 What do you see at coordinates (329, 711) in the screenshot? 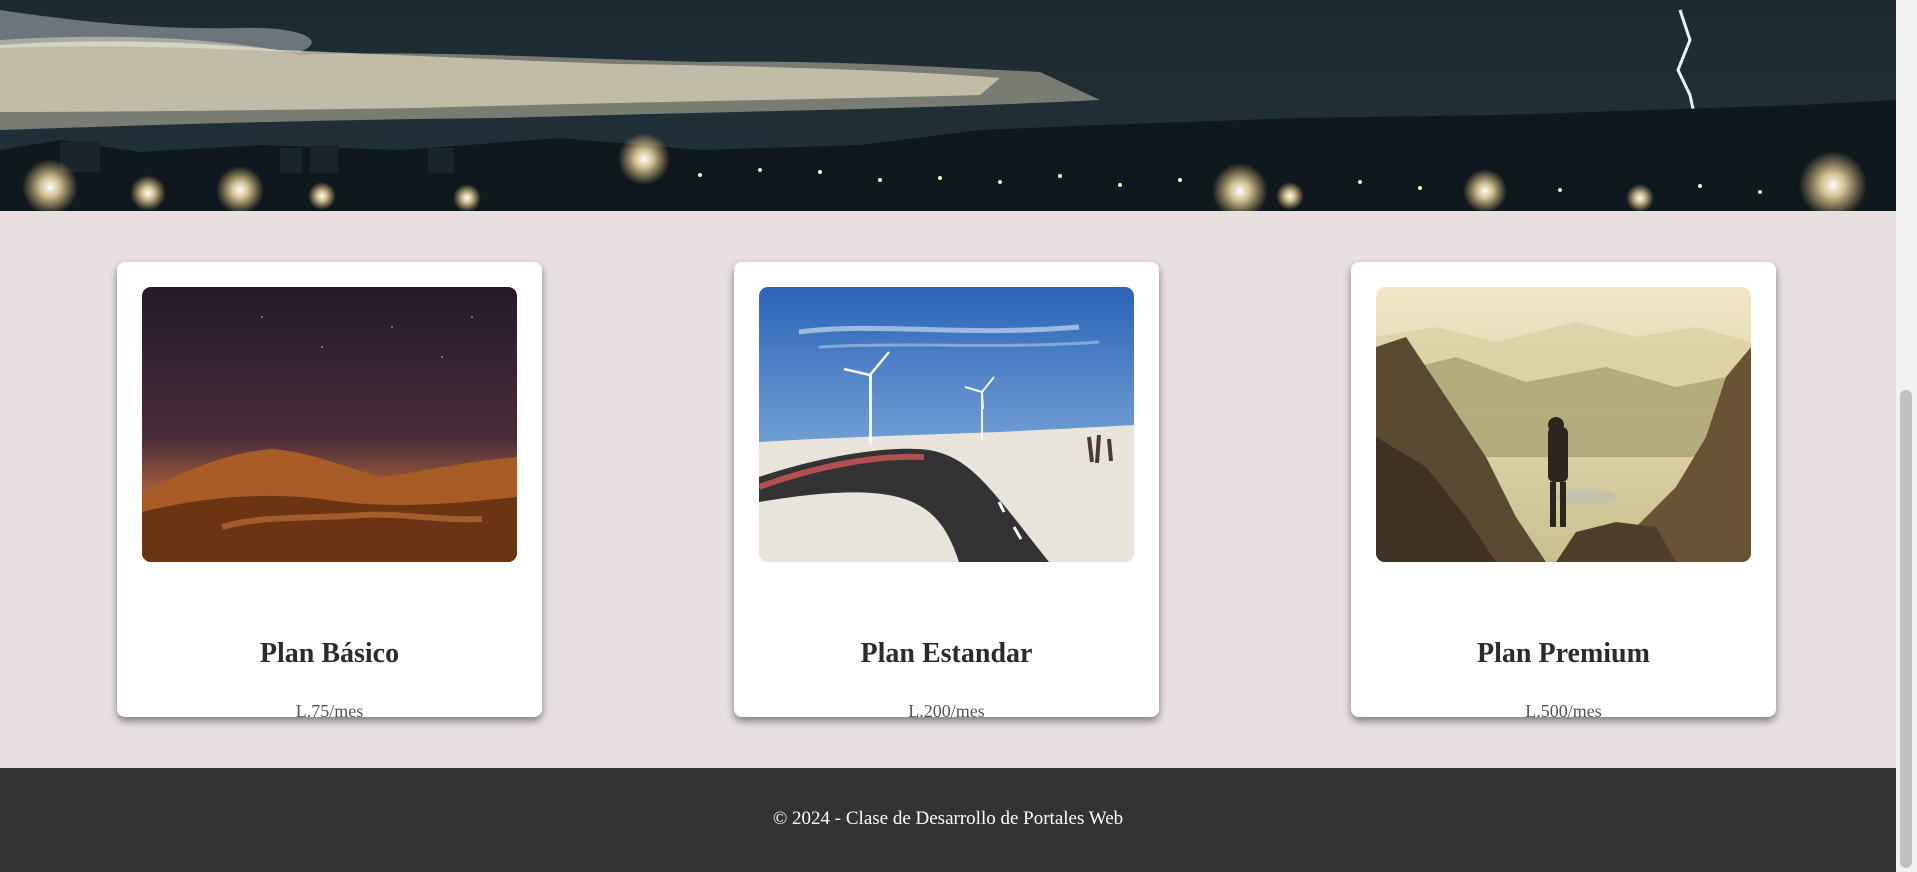
I see `plan-price: L.75/mes` at bounding box center [329, 711].